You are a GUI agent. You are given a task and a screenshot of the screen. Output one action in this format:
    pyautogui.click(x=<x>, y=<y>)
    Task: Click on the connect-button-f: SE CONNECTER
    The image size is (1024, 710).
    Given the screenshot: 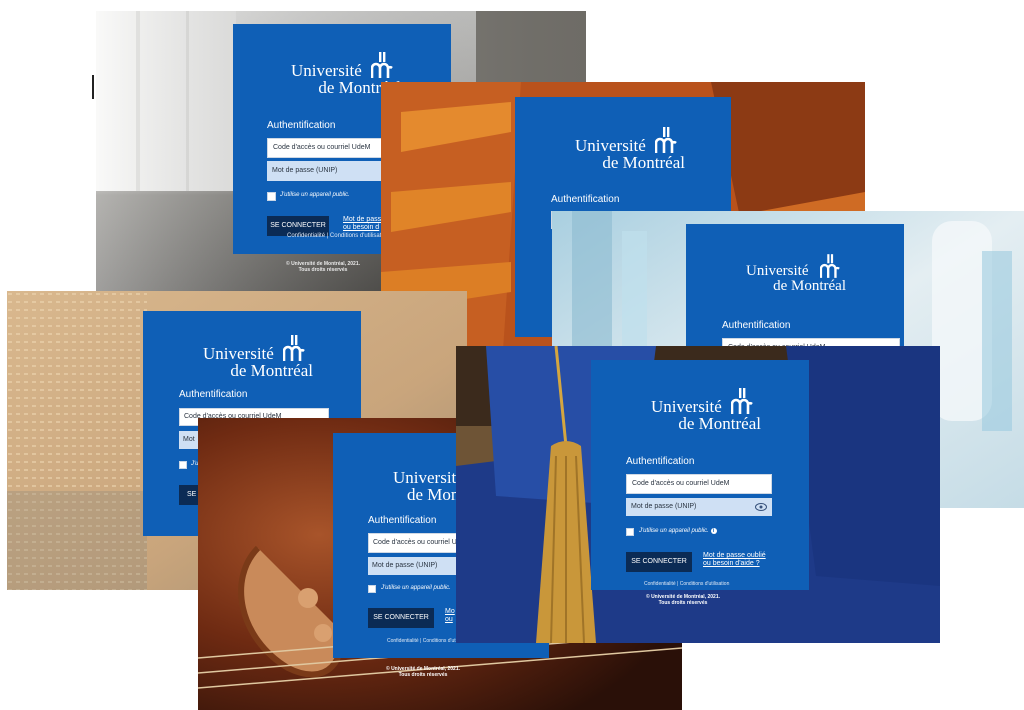 What is the action you would take?
    pyautogui.click(x=659, y=562)
    